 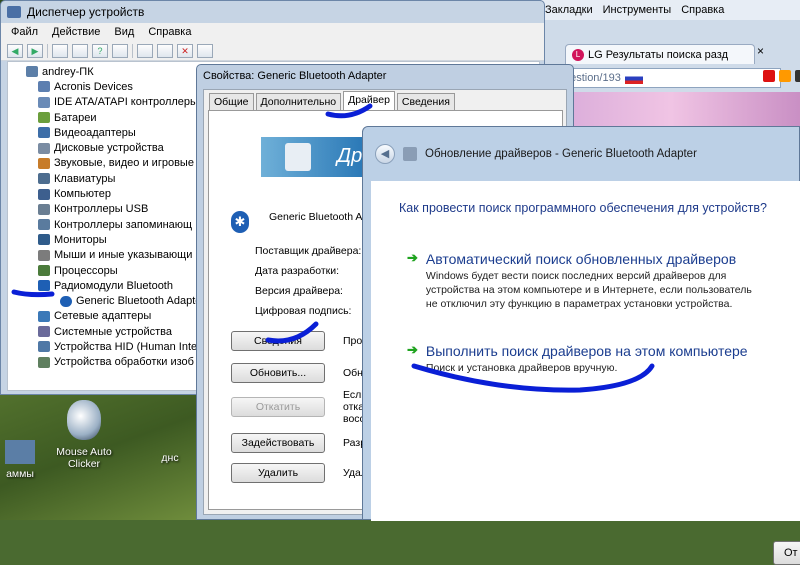 What do you see at coordinates (786, 553) in the screenshot?
I see `cancel-button: От` at bounding box center [786, 553].